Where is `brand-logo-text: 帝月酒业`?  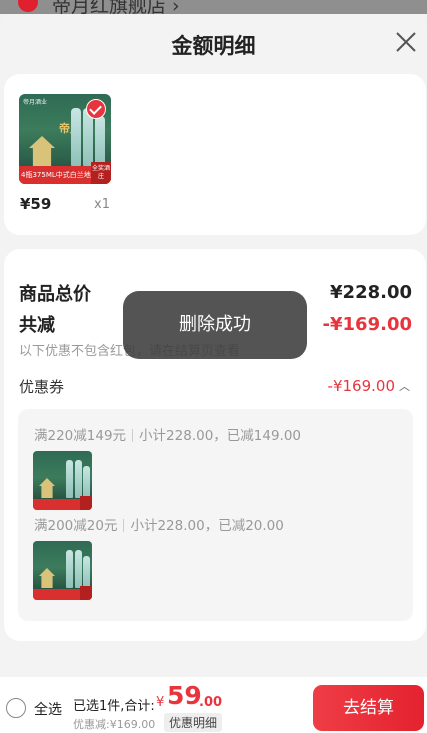
brand-logo-text: 帝月酒业 is located at coordinates (35, 102).